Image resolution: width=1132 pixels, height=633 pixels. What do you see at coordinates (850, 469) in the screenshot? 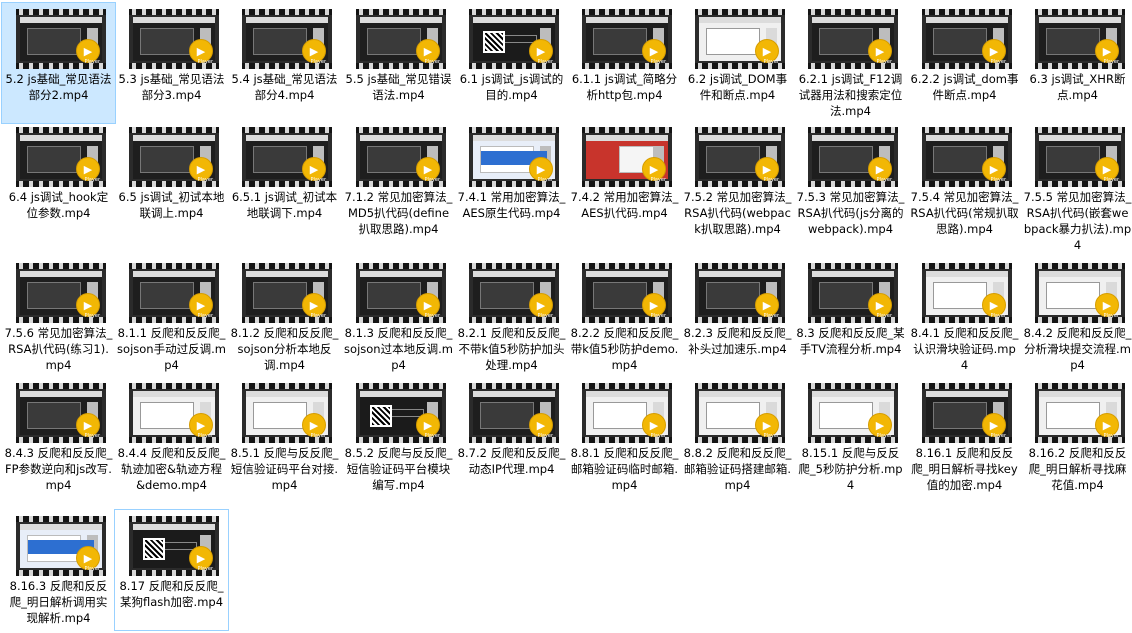
I see `file-name-label: 8.15.1 反爬与反反爬_5秒防护分析.mp4` at bounding box center [850, 469].